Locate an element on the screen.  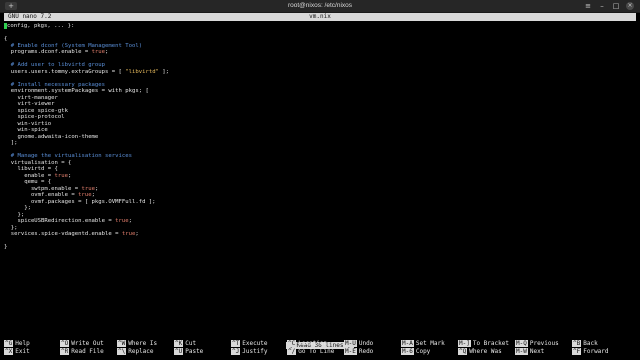
shortcut-location: ^C Location is located at coordinates (307, 344).